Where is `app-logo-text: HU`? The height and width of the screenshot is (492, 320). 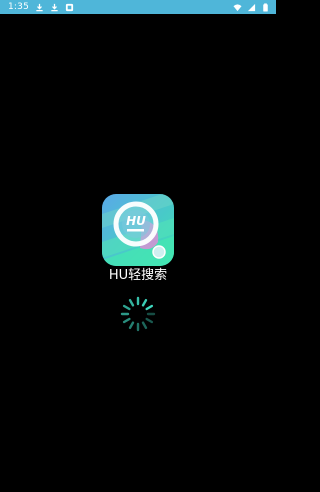 app-logo-text: HU is located at coordinates (136, 221).